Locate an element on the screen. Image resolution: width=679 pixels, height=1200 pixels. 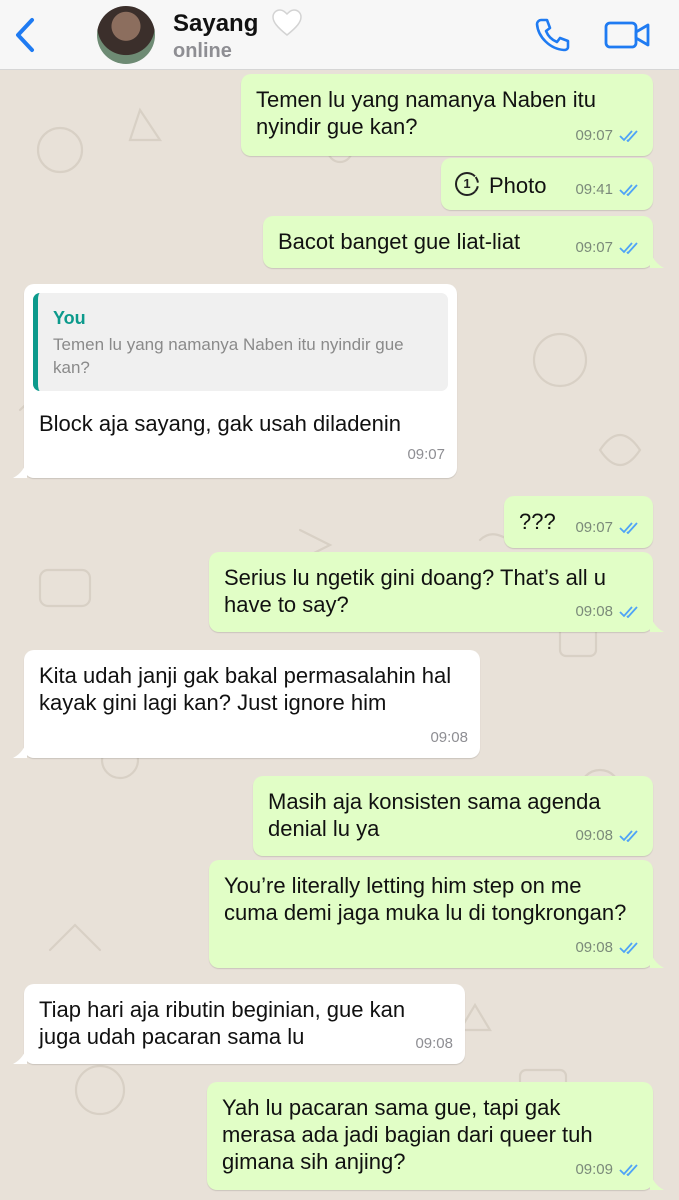
message-text: Block aja sayang, gak usah diladenin is located at coordinates (220, 423).